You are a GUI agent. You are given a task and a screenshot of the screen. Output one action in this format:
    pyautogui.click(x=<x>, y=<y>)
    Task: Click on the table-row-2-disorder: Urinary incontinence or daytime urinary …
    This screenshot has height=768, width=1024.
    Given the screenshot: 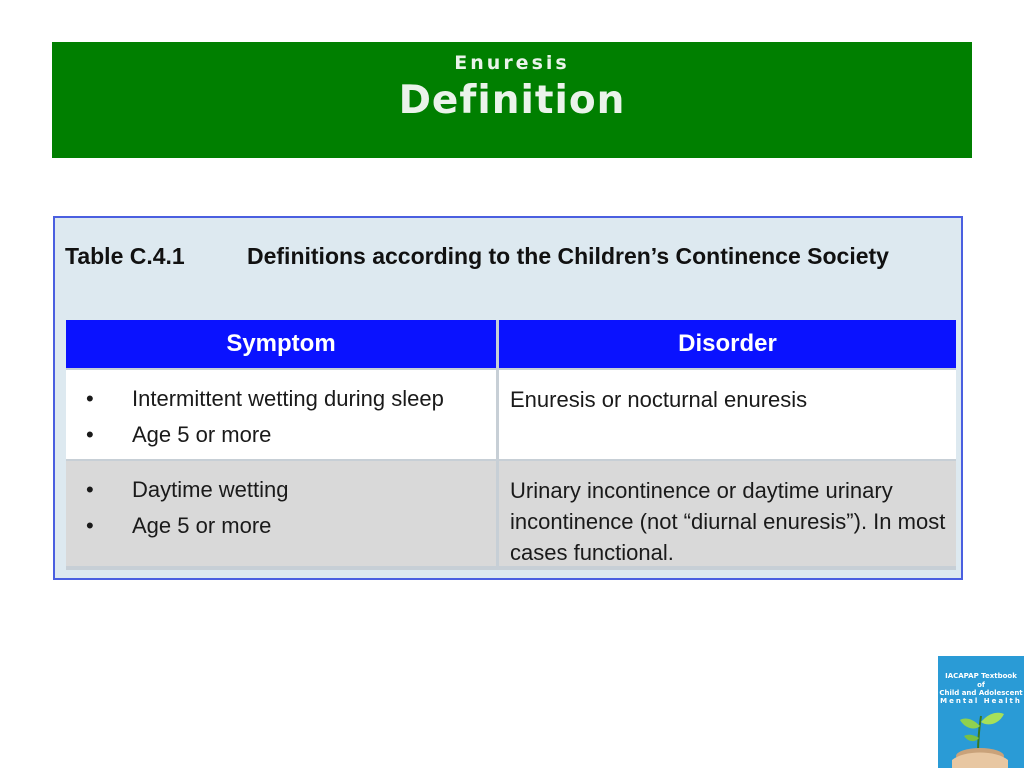 What is the action you would take?
    pyautogui.click(x=727, y=513)
    